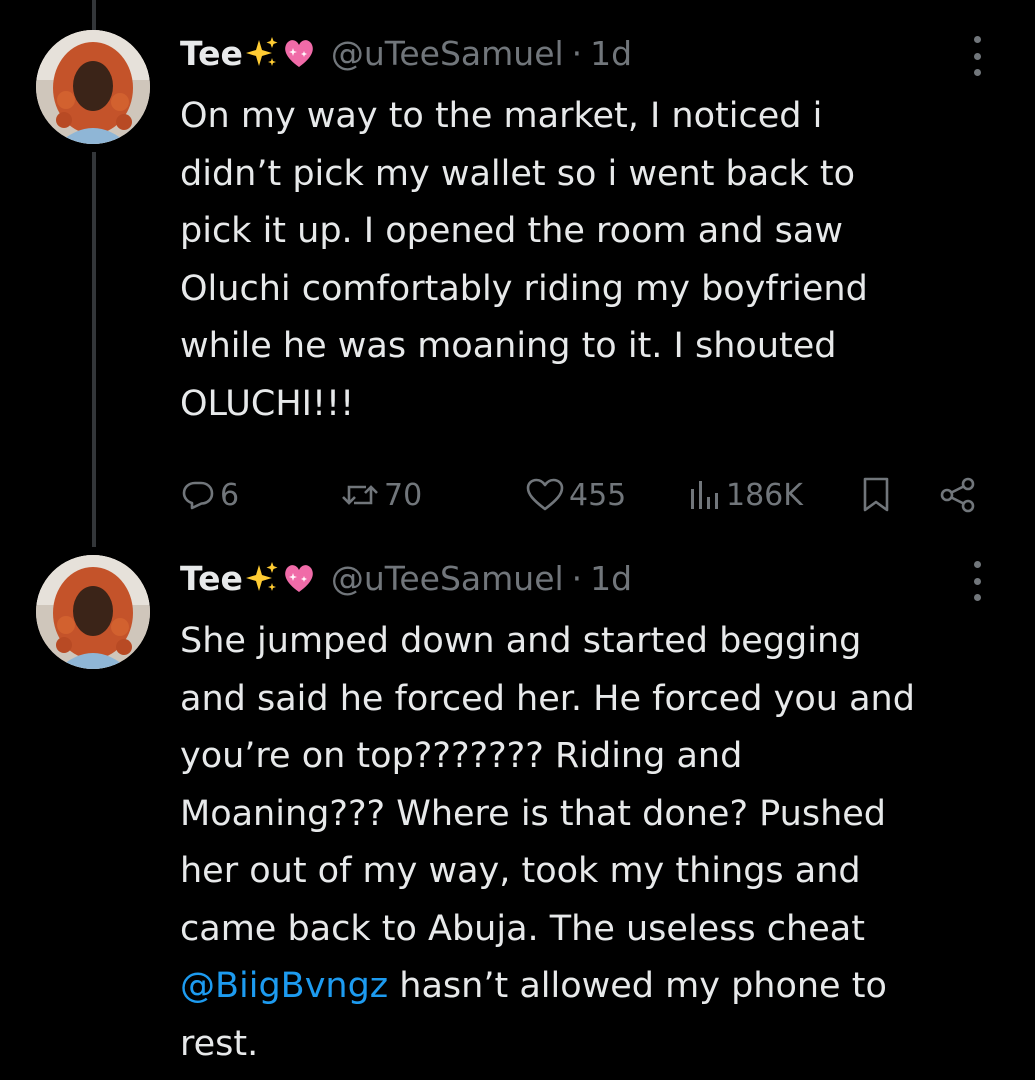 This screenshot has width=1035, height=1080. I want to click on like-count: 455, so click(598, 495).